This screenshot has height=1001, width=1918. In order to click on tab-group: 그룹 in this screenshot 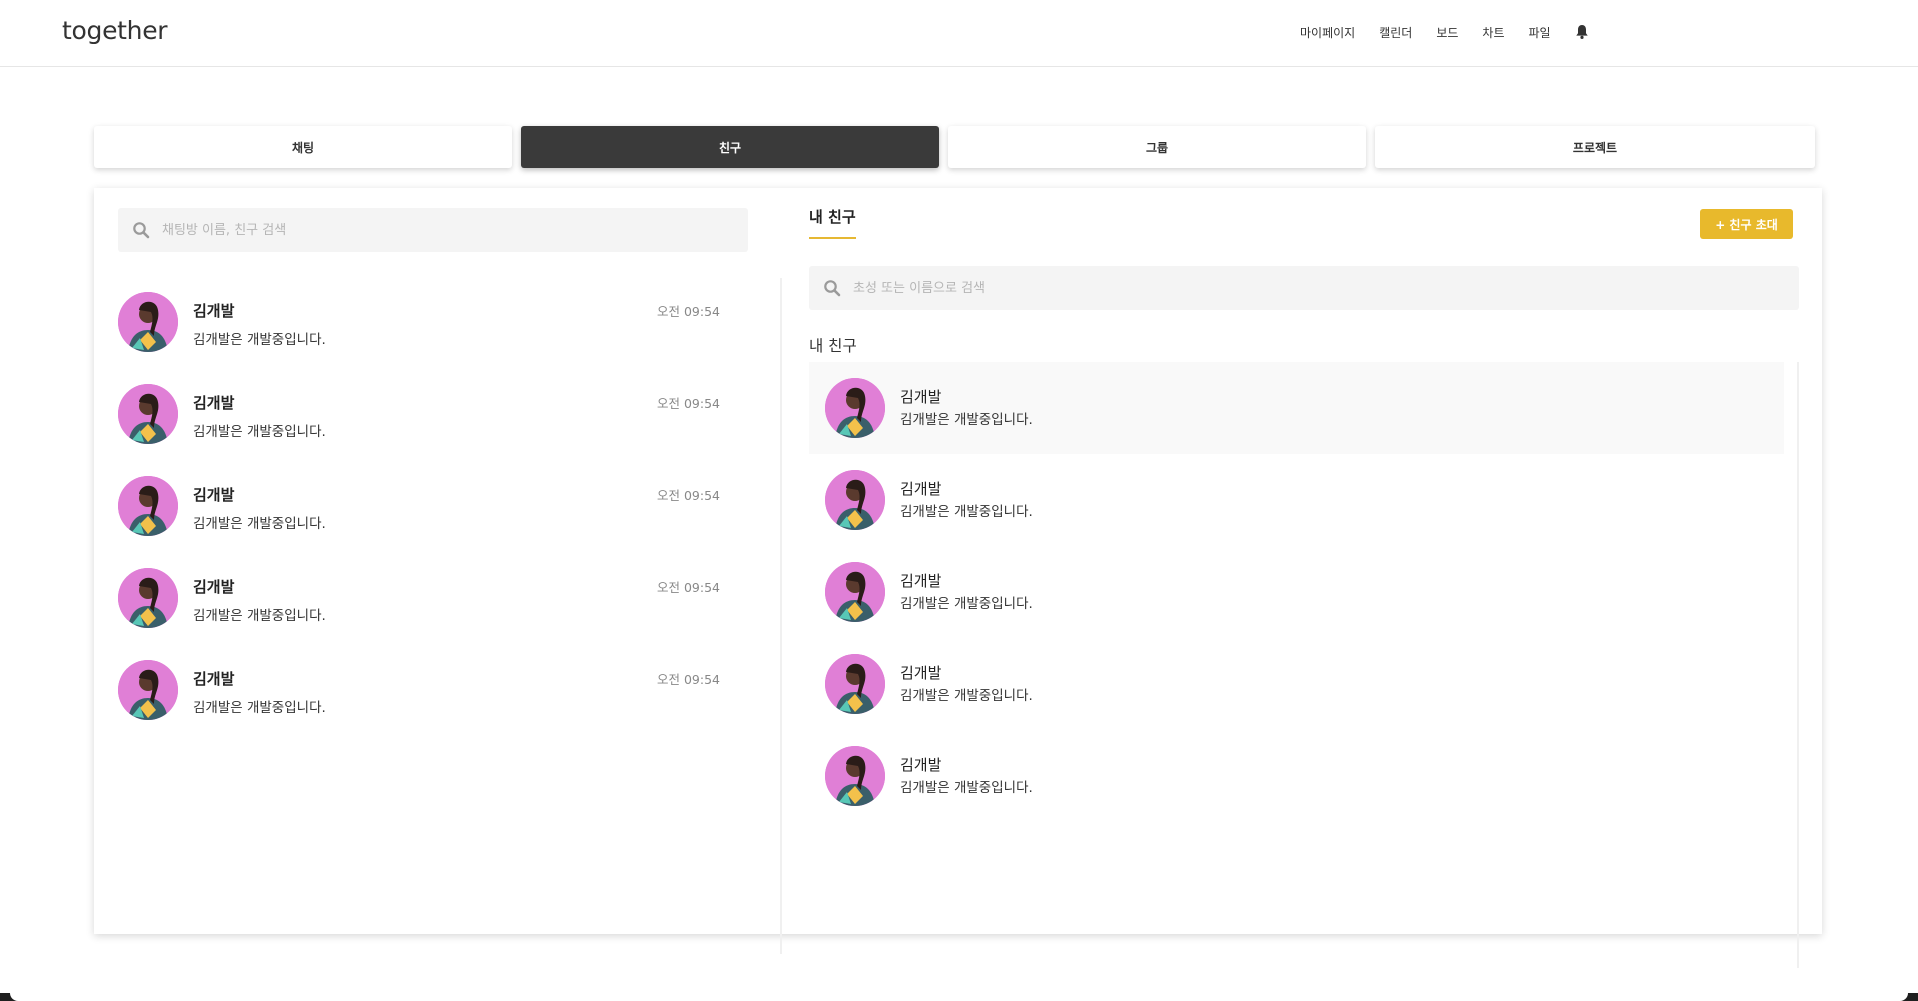, I will do `click(1157, 147)`.